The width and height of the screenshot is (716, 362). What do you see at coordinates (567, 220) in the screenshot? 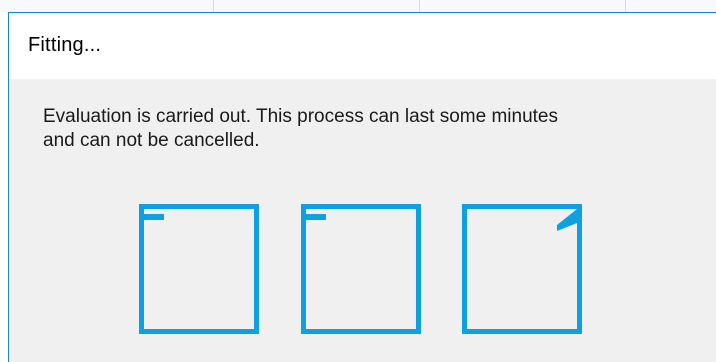
I see `busy-square-corner` at bounding box center [567, 220].